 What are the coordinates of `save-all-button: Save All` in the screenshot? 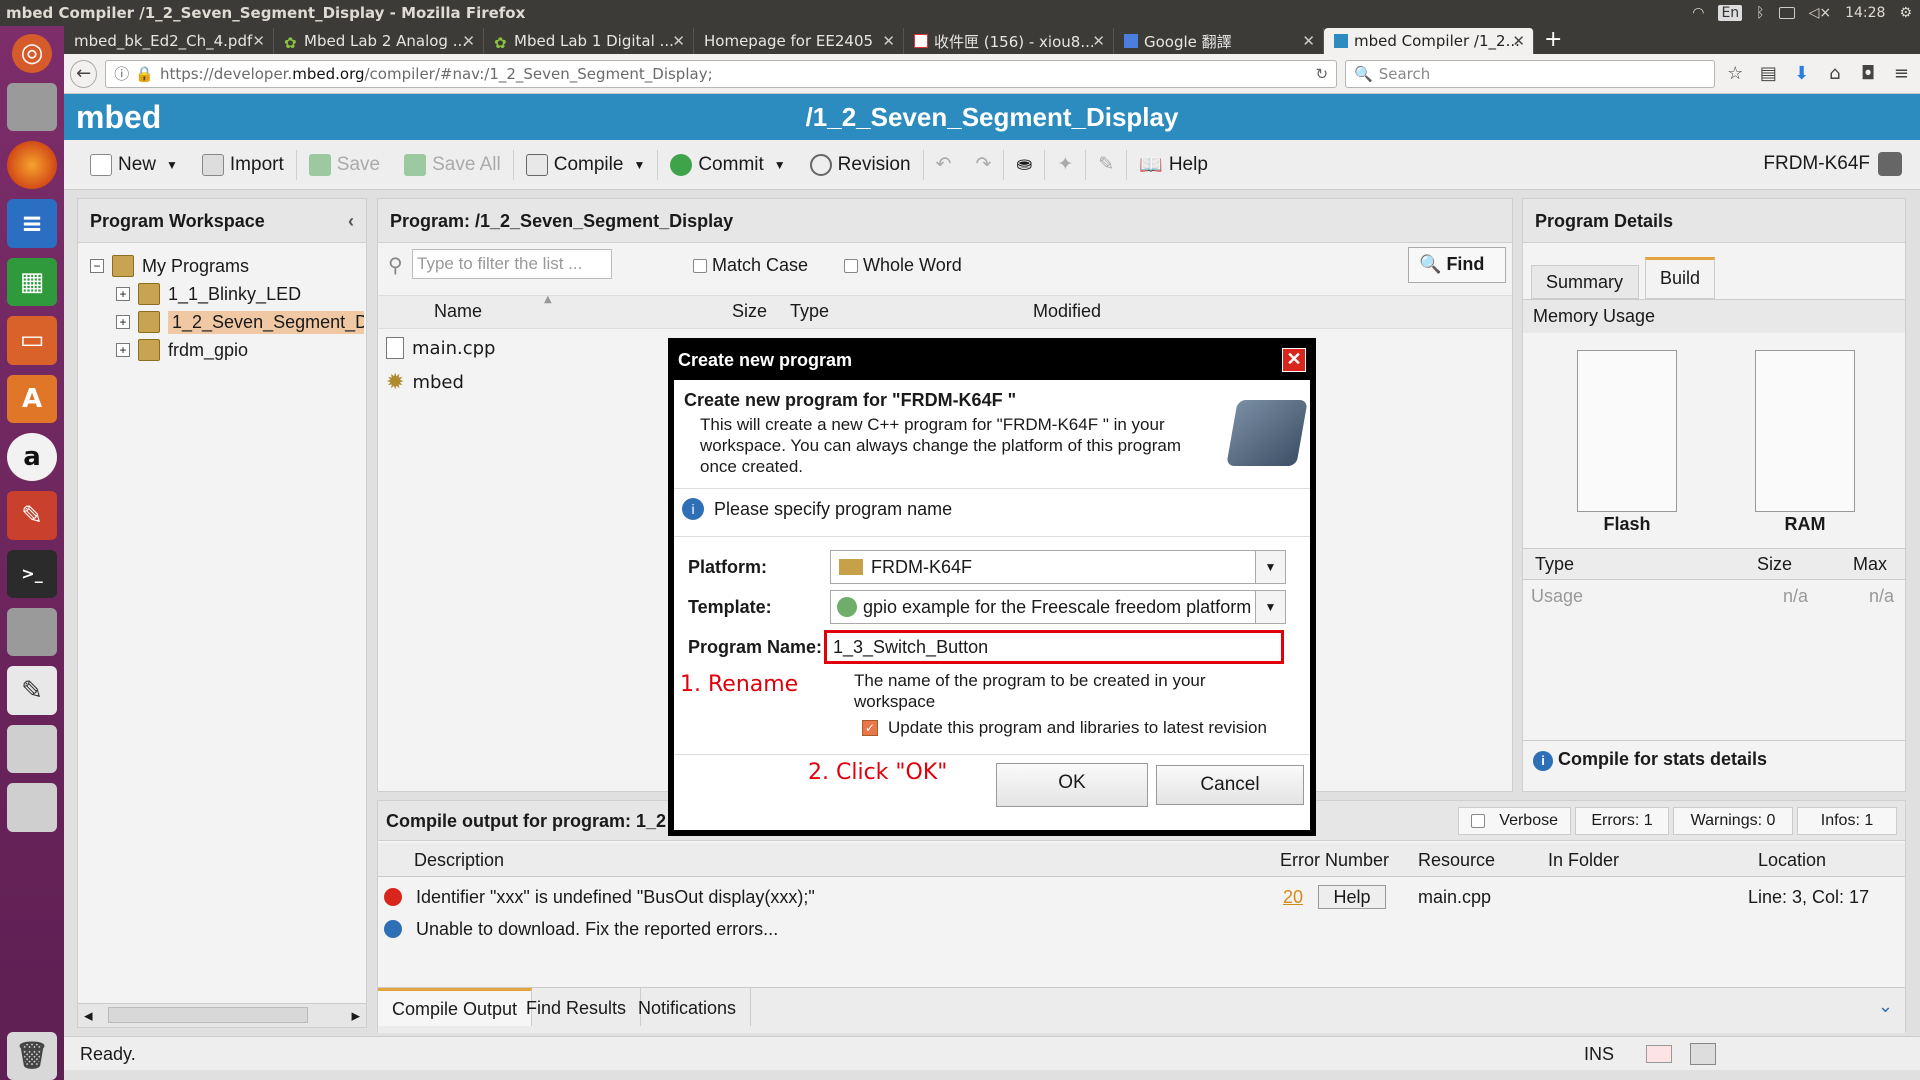 It's located at (452, 165).